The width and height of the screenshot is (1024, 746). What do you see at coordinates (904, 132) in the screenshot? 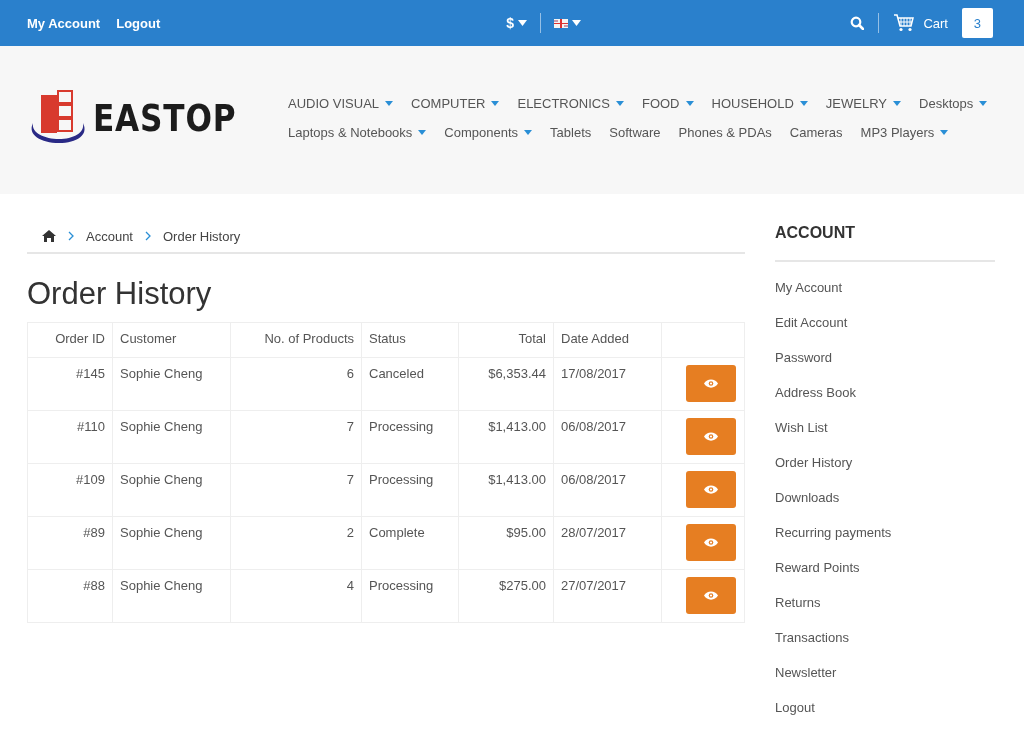
I see `menu-item: MP3 Players` at bounding box center [904, 132].